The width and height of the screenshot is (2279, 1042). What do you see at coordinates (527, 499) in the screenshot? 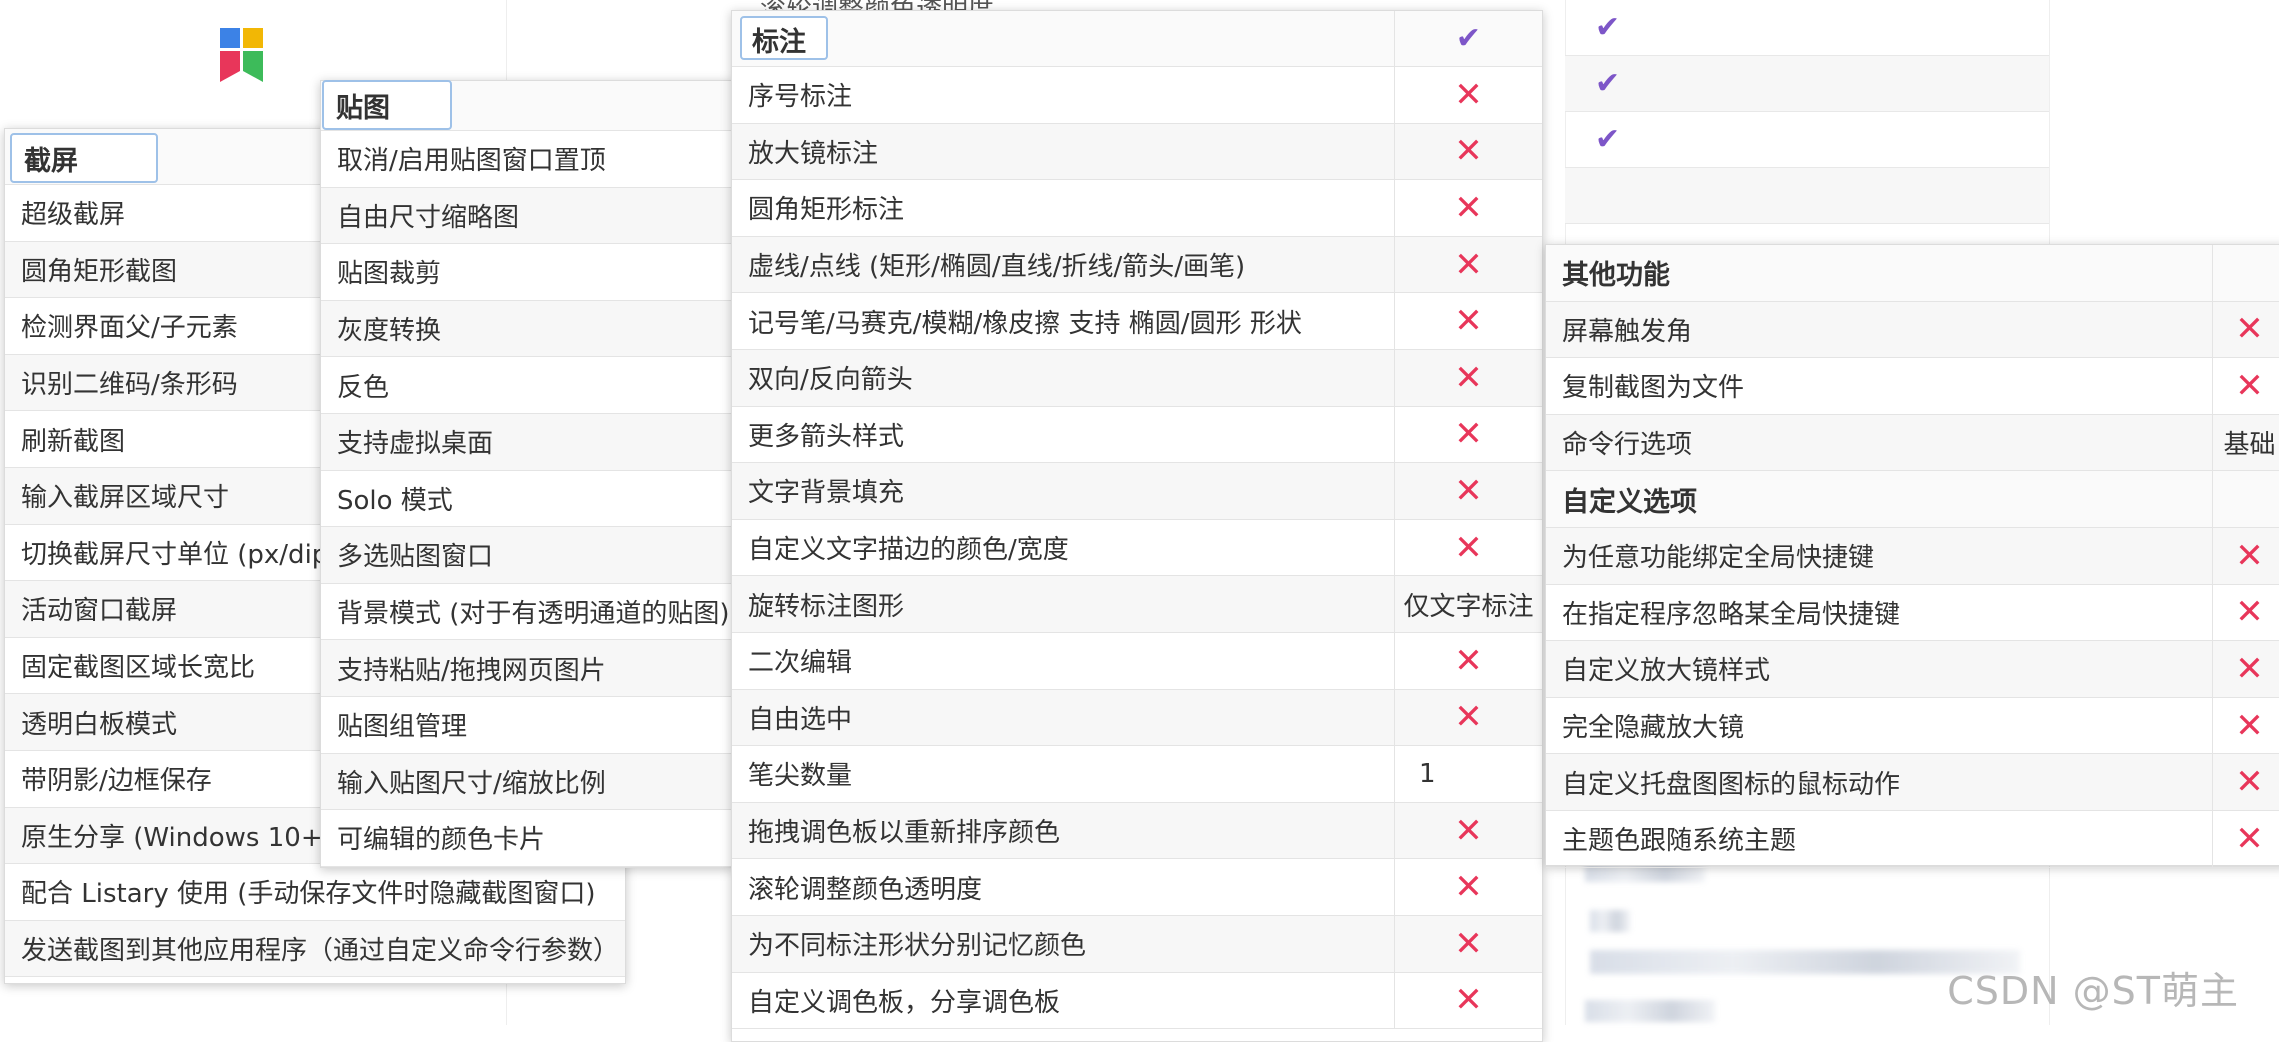
I see `feature-row: Solo 模式` at bounding box center [527, 499].